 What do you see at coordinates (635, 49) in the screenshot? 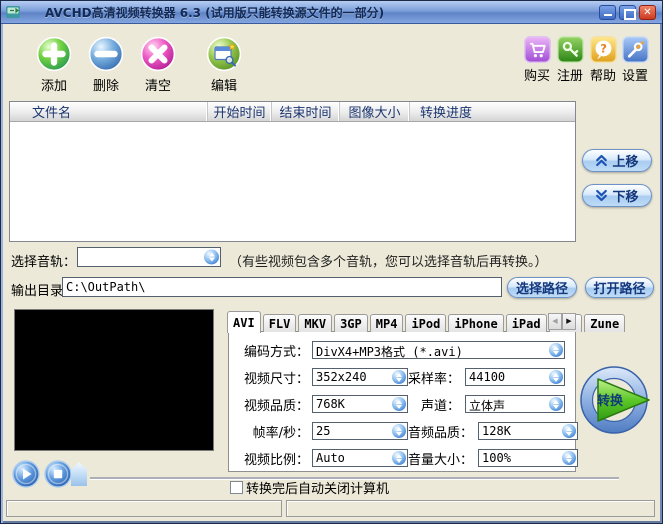
I see `tools-icon` at bounding box center [635, 49].